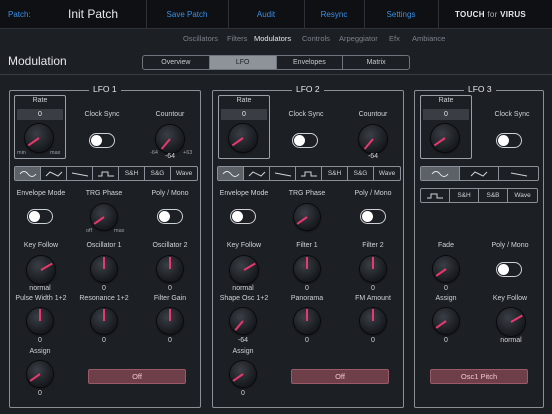  Describe the element at coordinates (40, 321) in the screenshot. I see `lfo1-pw-knob` at that location.